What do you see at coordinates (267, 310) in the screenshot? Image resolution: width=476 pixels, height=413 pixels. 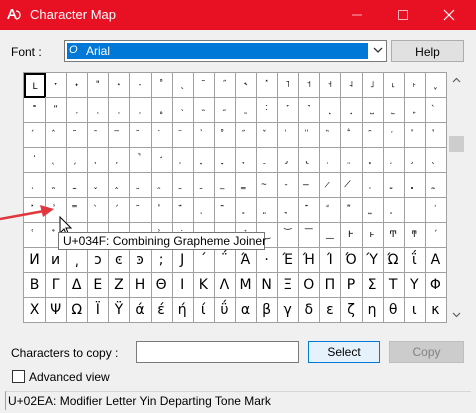 I see `character-cell: β` at bounding box center [267, 310].